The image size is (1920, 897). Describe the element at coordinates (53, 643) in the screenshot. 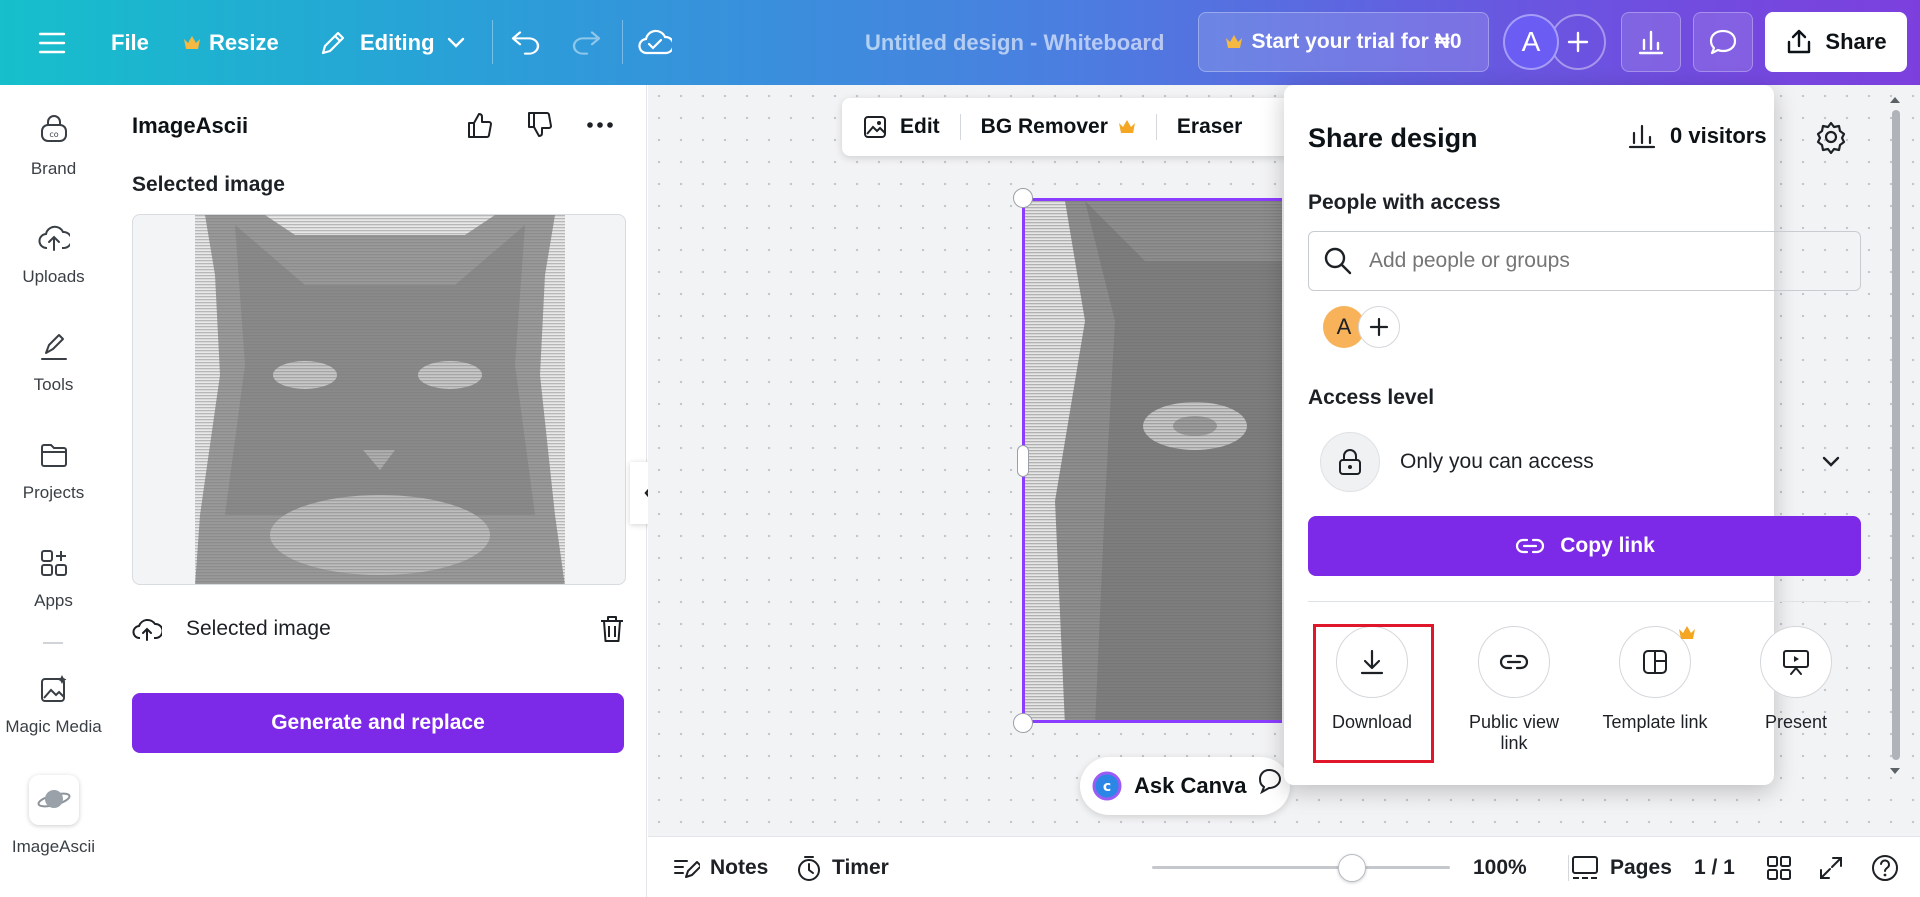

I see `nav-divider` at that location.